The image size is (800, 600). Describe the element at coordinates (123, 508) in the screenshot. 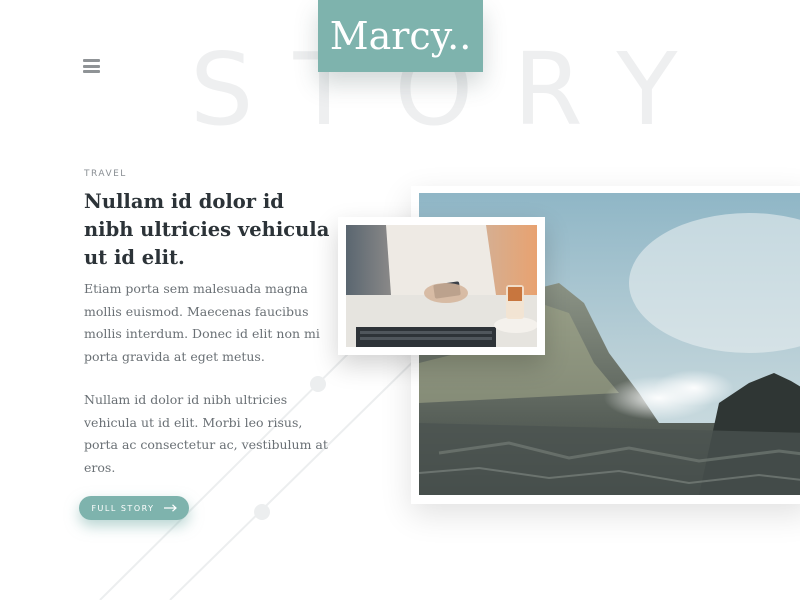

I see `full-story-label: FULL STORY` at that location.